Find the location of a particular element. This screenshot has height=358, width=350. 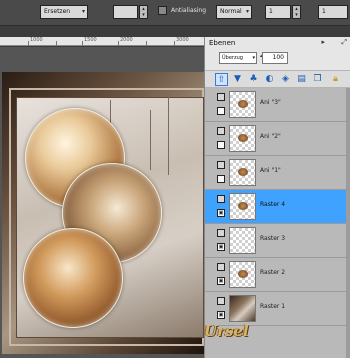

tool-options-bar: Ersetzen ▾ ▴ ▾ Antialiasing Normal ▾ 1 ▴ ▾ 1 is located at coordinates (175, 13).